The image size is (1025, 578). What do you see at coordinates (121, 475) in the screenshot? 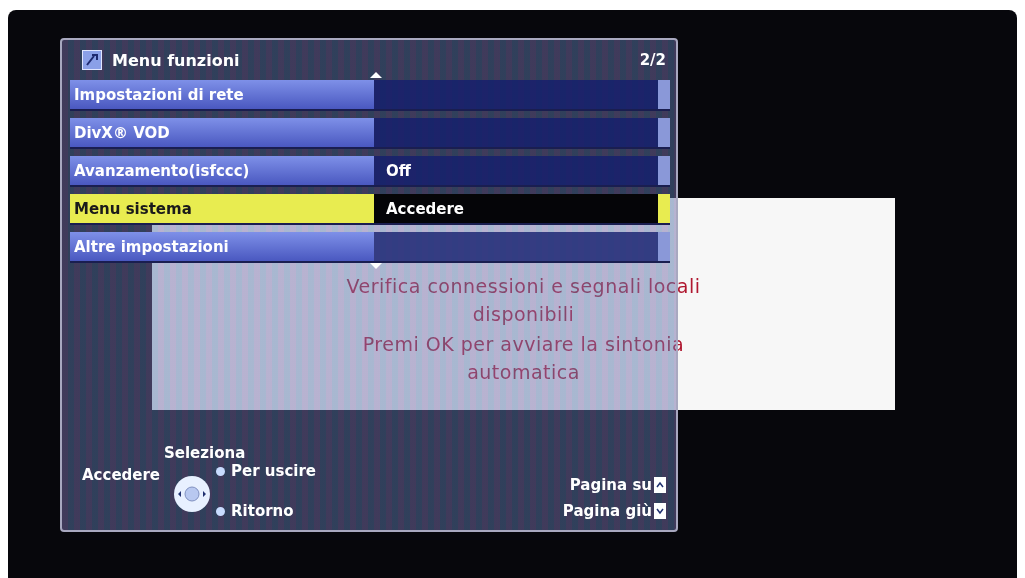
I see `hint-label: Accedere` at bounding box center [121, 475].